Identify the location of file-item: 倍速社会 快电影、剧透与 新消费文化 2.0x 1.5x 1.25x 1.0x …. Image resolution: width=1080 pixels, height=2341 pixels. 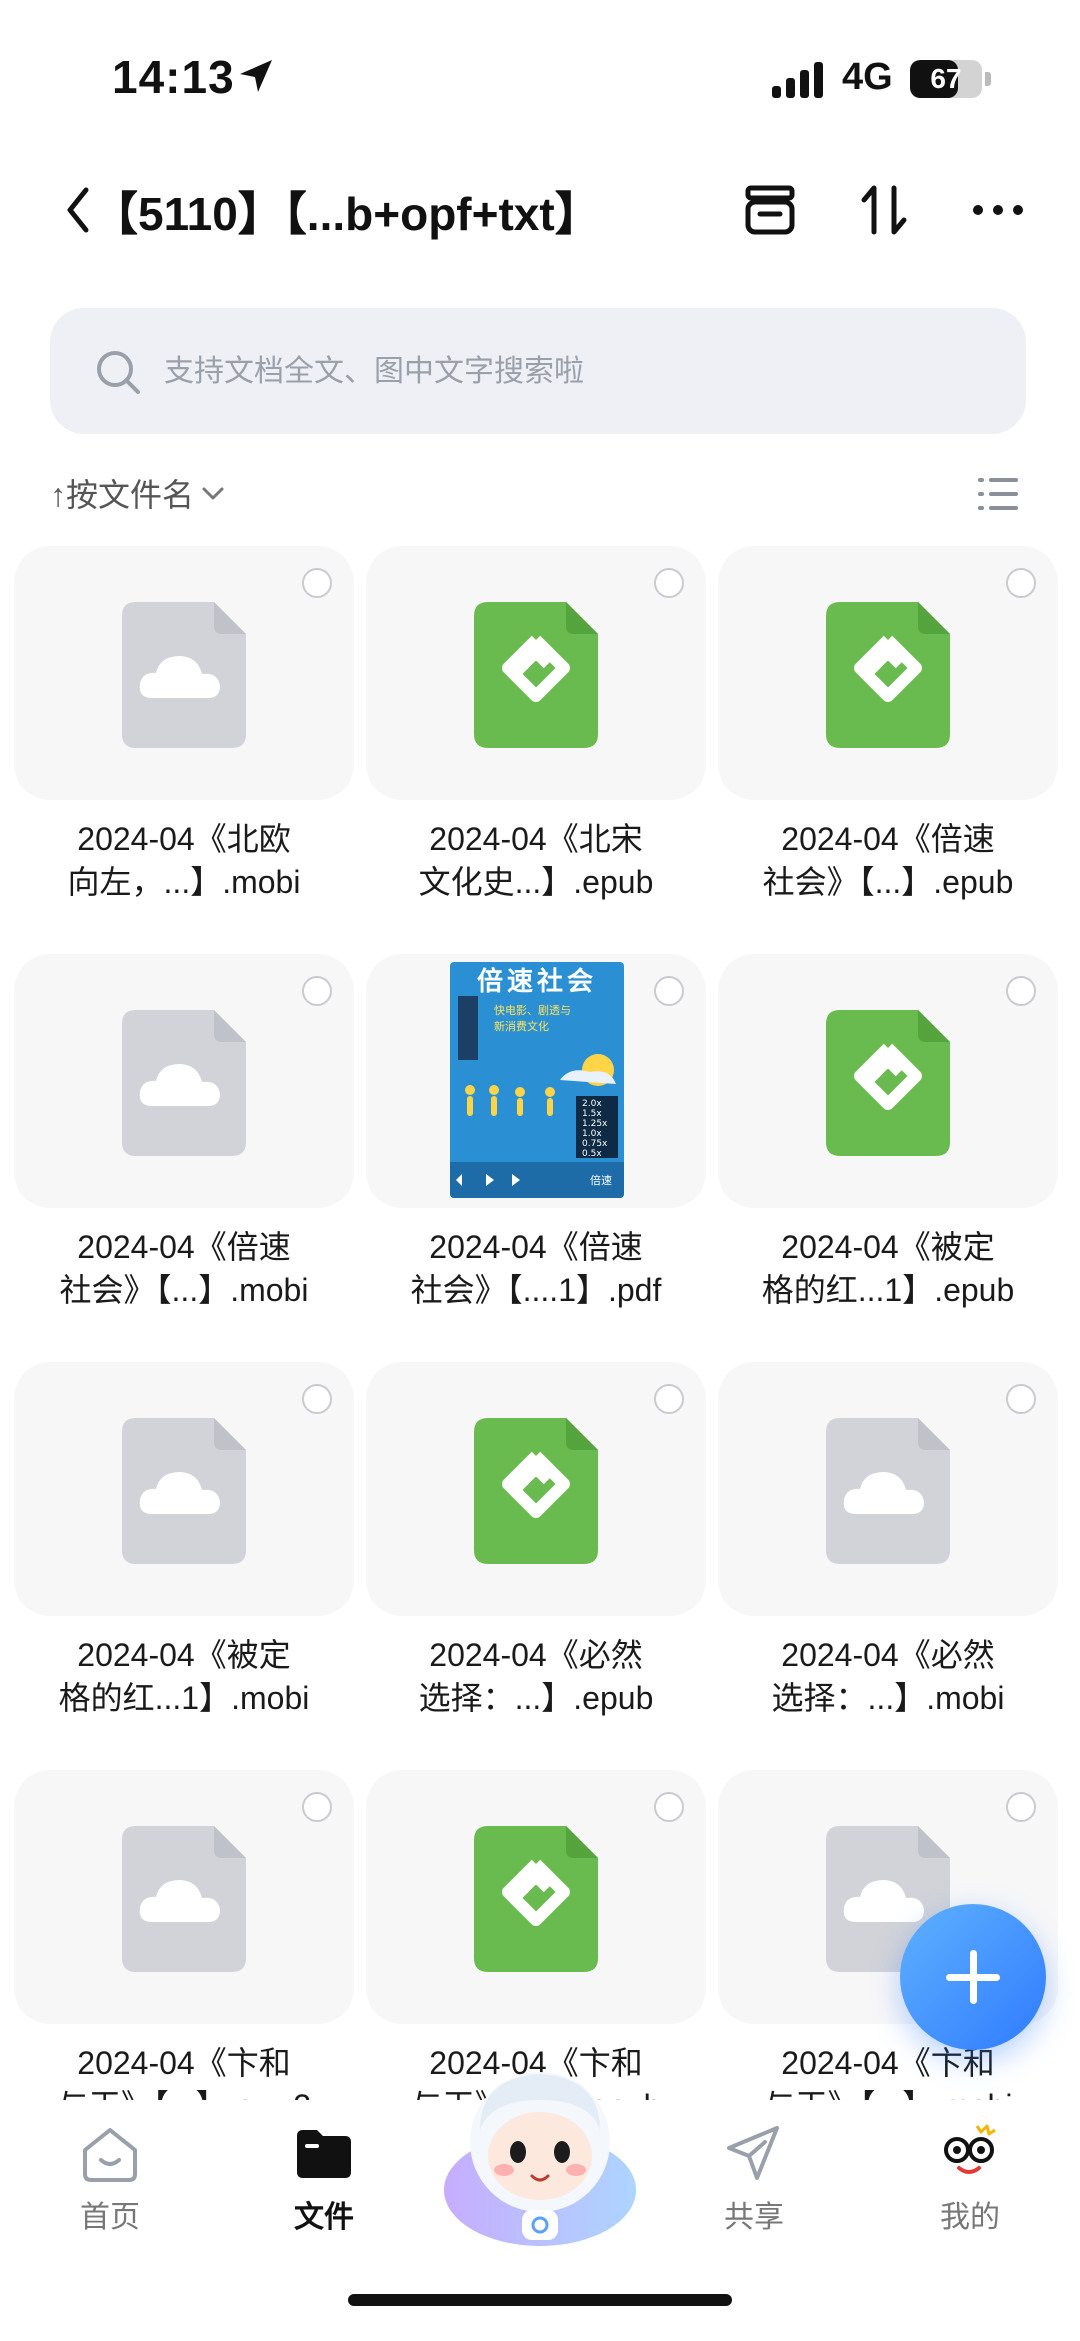
(536, 1133).